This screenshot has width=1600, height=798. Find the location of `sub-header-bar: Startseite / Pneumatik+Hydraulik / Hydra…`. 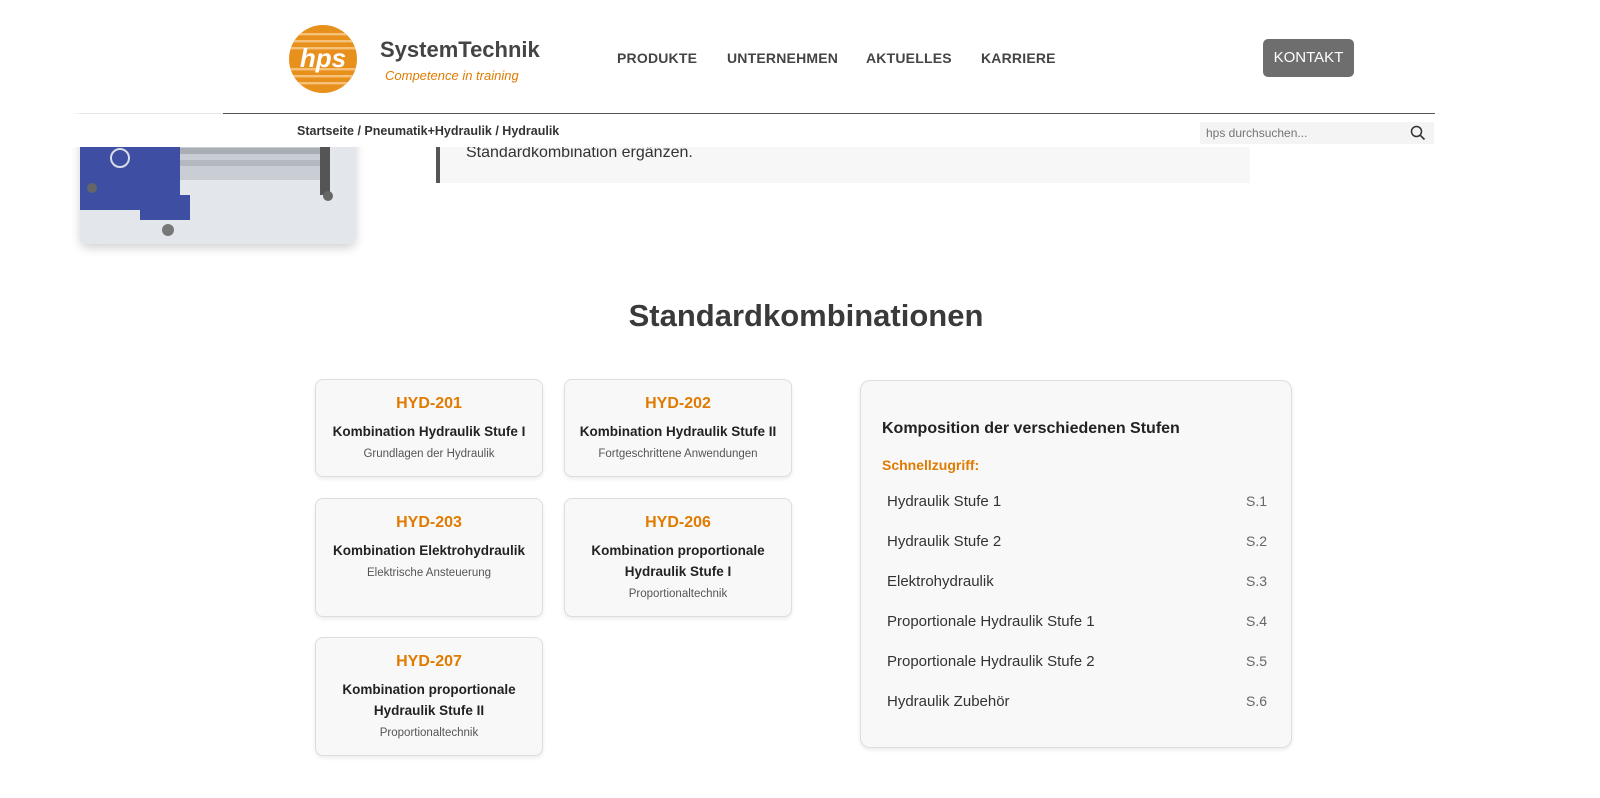

sub-header-bar: Startseite / Pneumatik+Hydraulik / Hydra… is located at coordinates (800, 130).